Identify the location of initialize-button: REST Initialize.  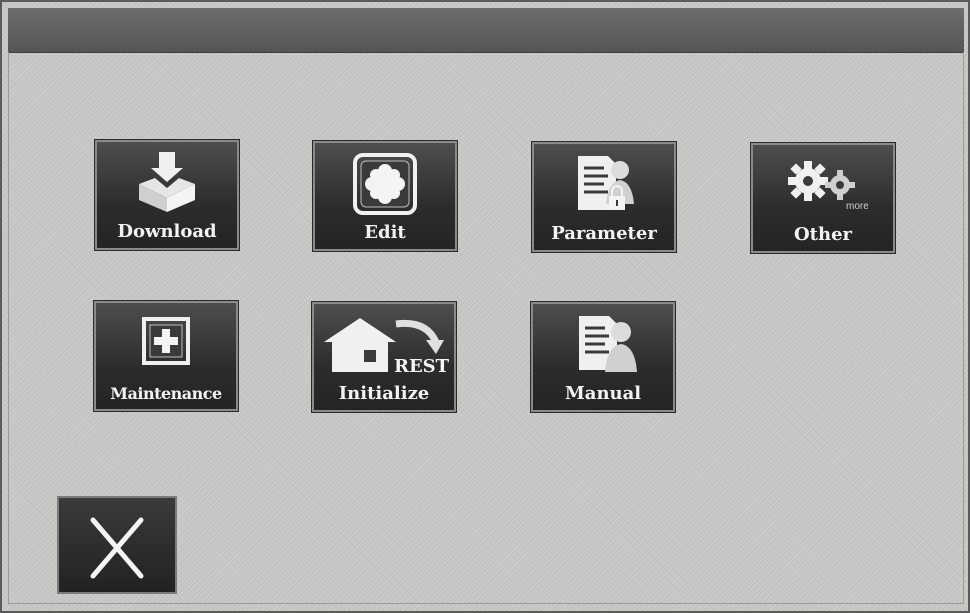
(384, 357).